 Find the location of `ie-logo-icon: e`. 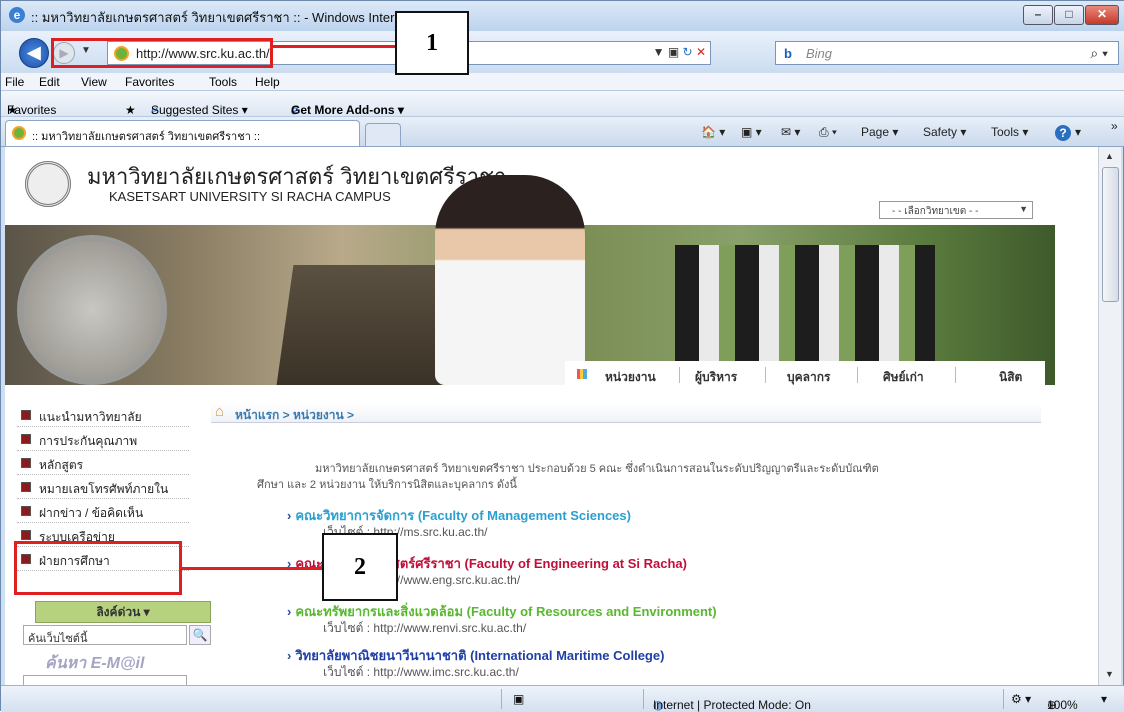

ie-logo-icon: e is located at coordinates (17, 15).